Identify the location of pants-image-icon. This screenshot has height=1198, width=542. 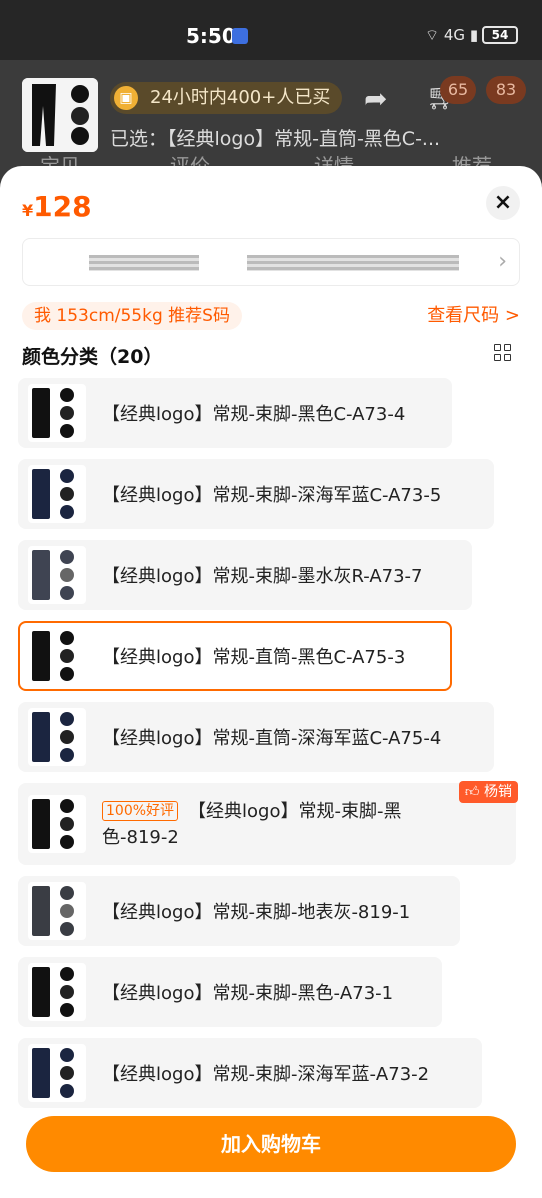
(60, 115).